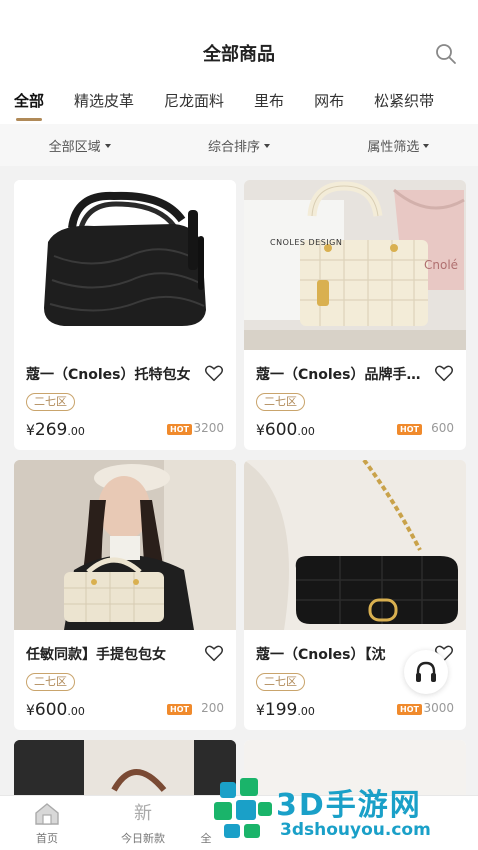 Image resolution: width=478 pixels, height=850 pixels. Describe the element at coordinates (243, 808) in the screenshot. I see `watermark-logo-icon` at that location.